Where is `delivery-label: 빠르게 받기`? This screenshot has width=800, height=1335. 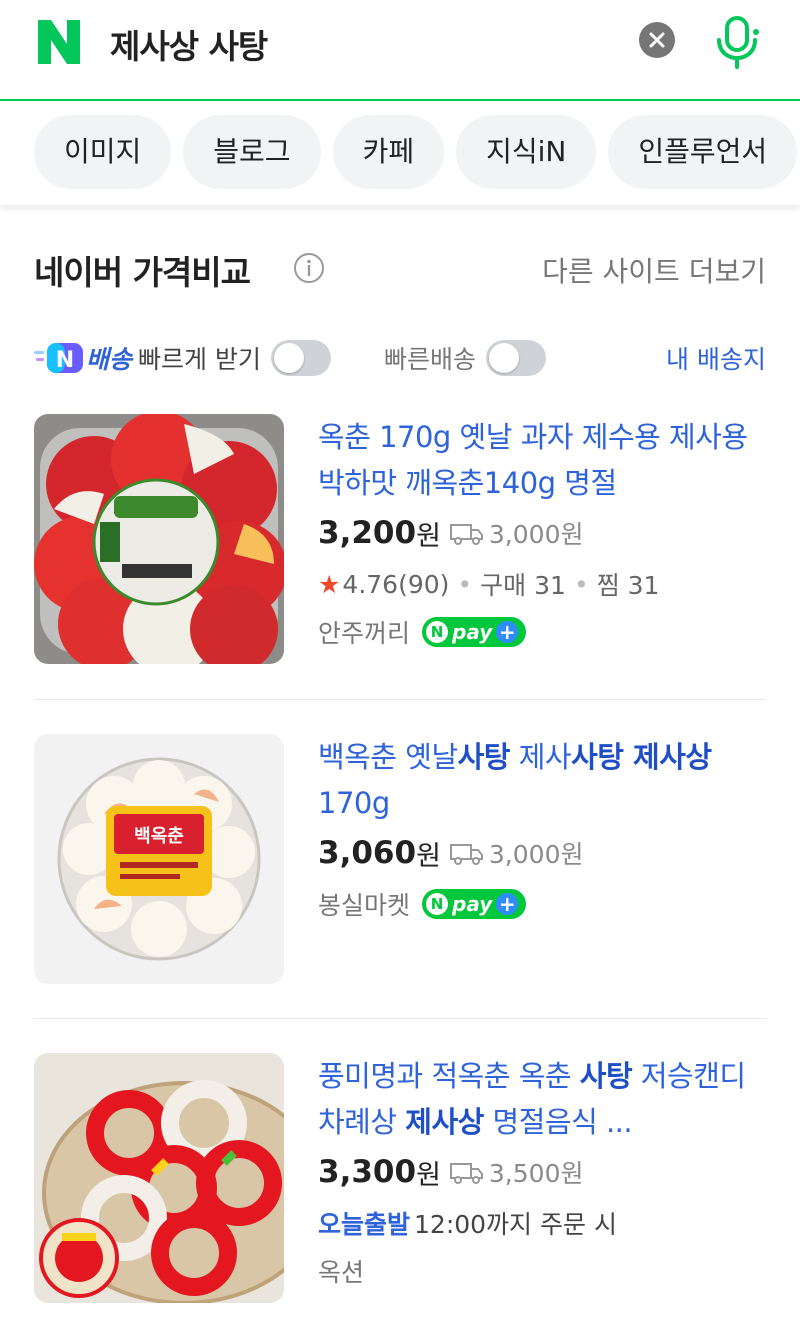
delivery-label: 빠르게 받기 is located at coordinates (199, 359).